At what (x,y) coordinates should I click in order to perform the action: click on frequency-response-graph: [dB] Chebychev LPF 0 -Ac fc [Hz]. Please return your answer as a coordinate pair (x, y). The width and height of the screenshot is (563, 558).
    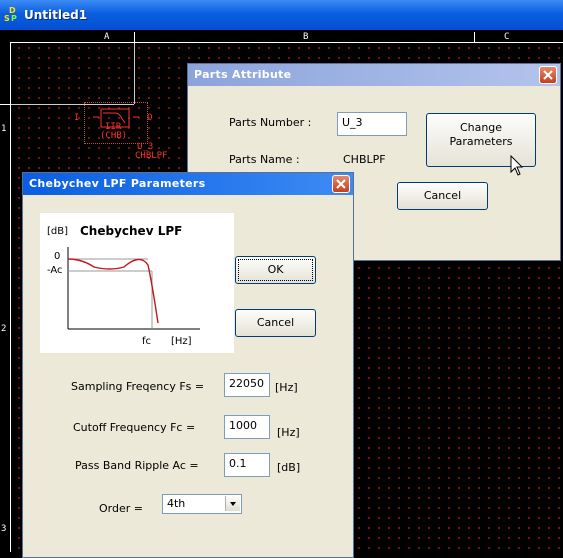
    Looking at the image, I should click on (137, 283).